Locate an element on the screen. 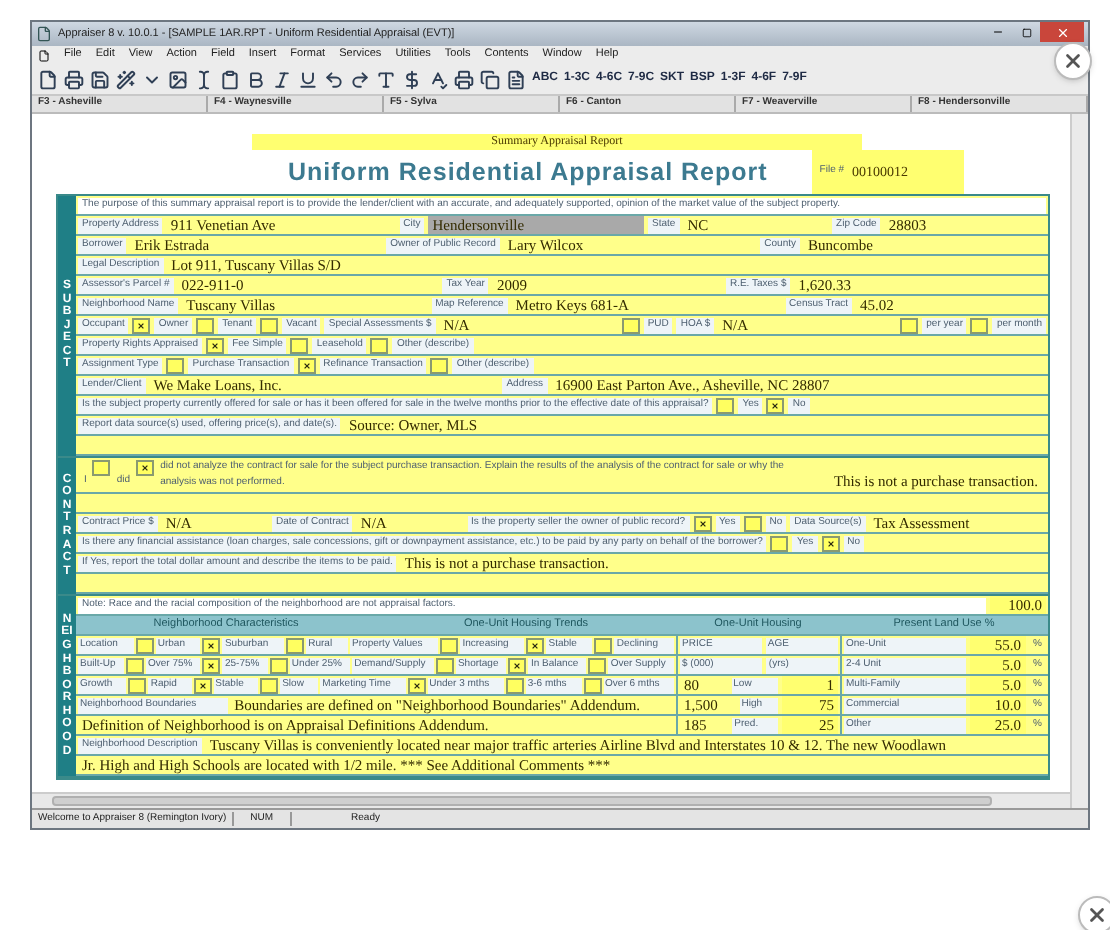 This screenshot has width=1110, height=930. text-cursor-icon is located at coordinates (204, 79).